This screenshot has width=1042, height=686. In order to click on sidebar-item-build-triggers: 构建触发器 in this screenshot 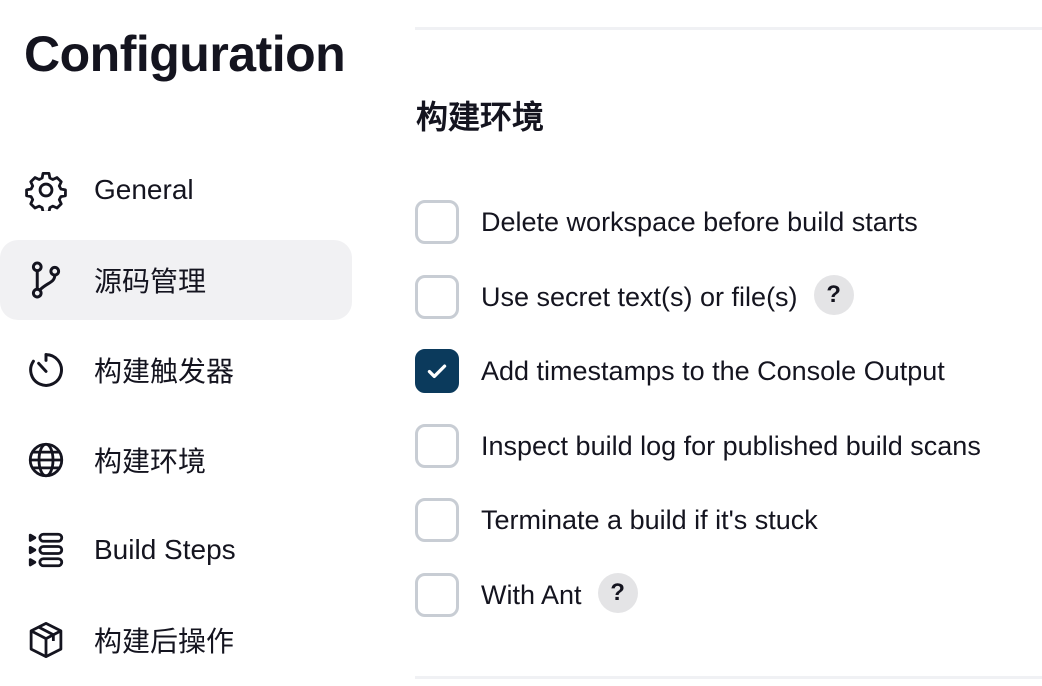, I will do `click(176, 370)`.